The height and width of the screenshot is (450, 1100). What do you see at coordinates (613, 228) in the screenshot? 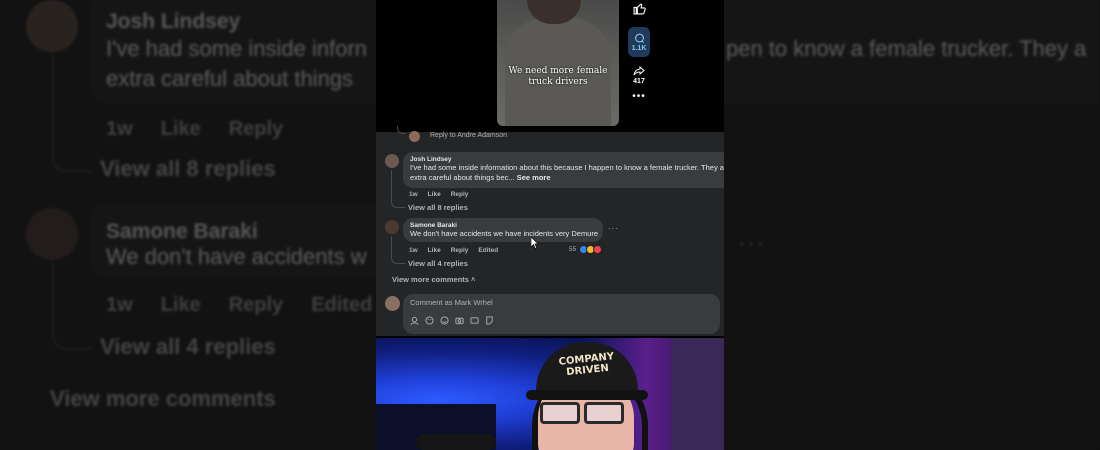
I see `more-options-icon: ···` at bounding box center [613, 228].